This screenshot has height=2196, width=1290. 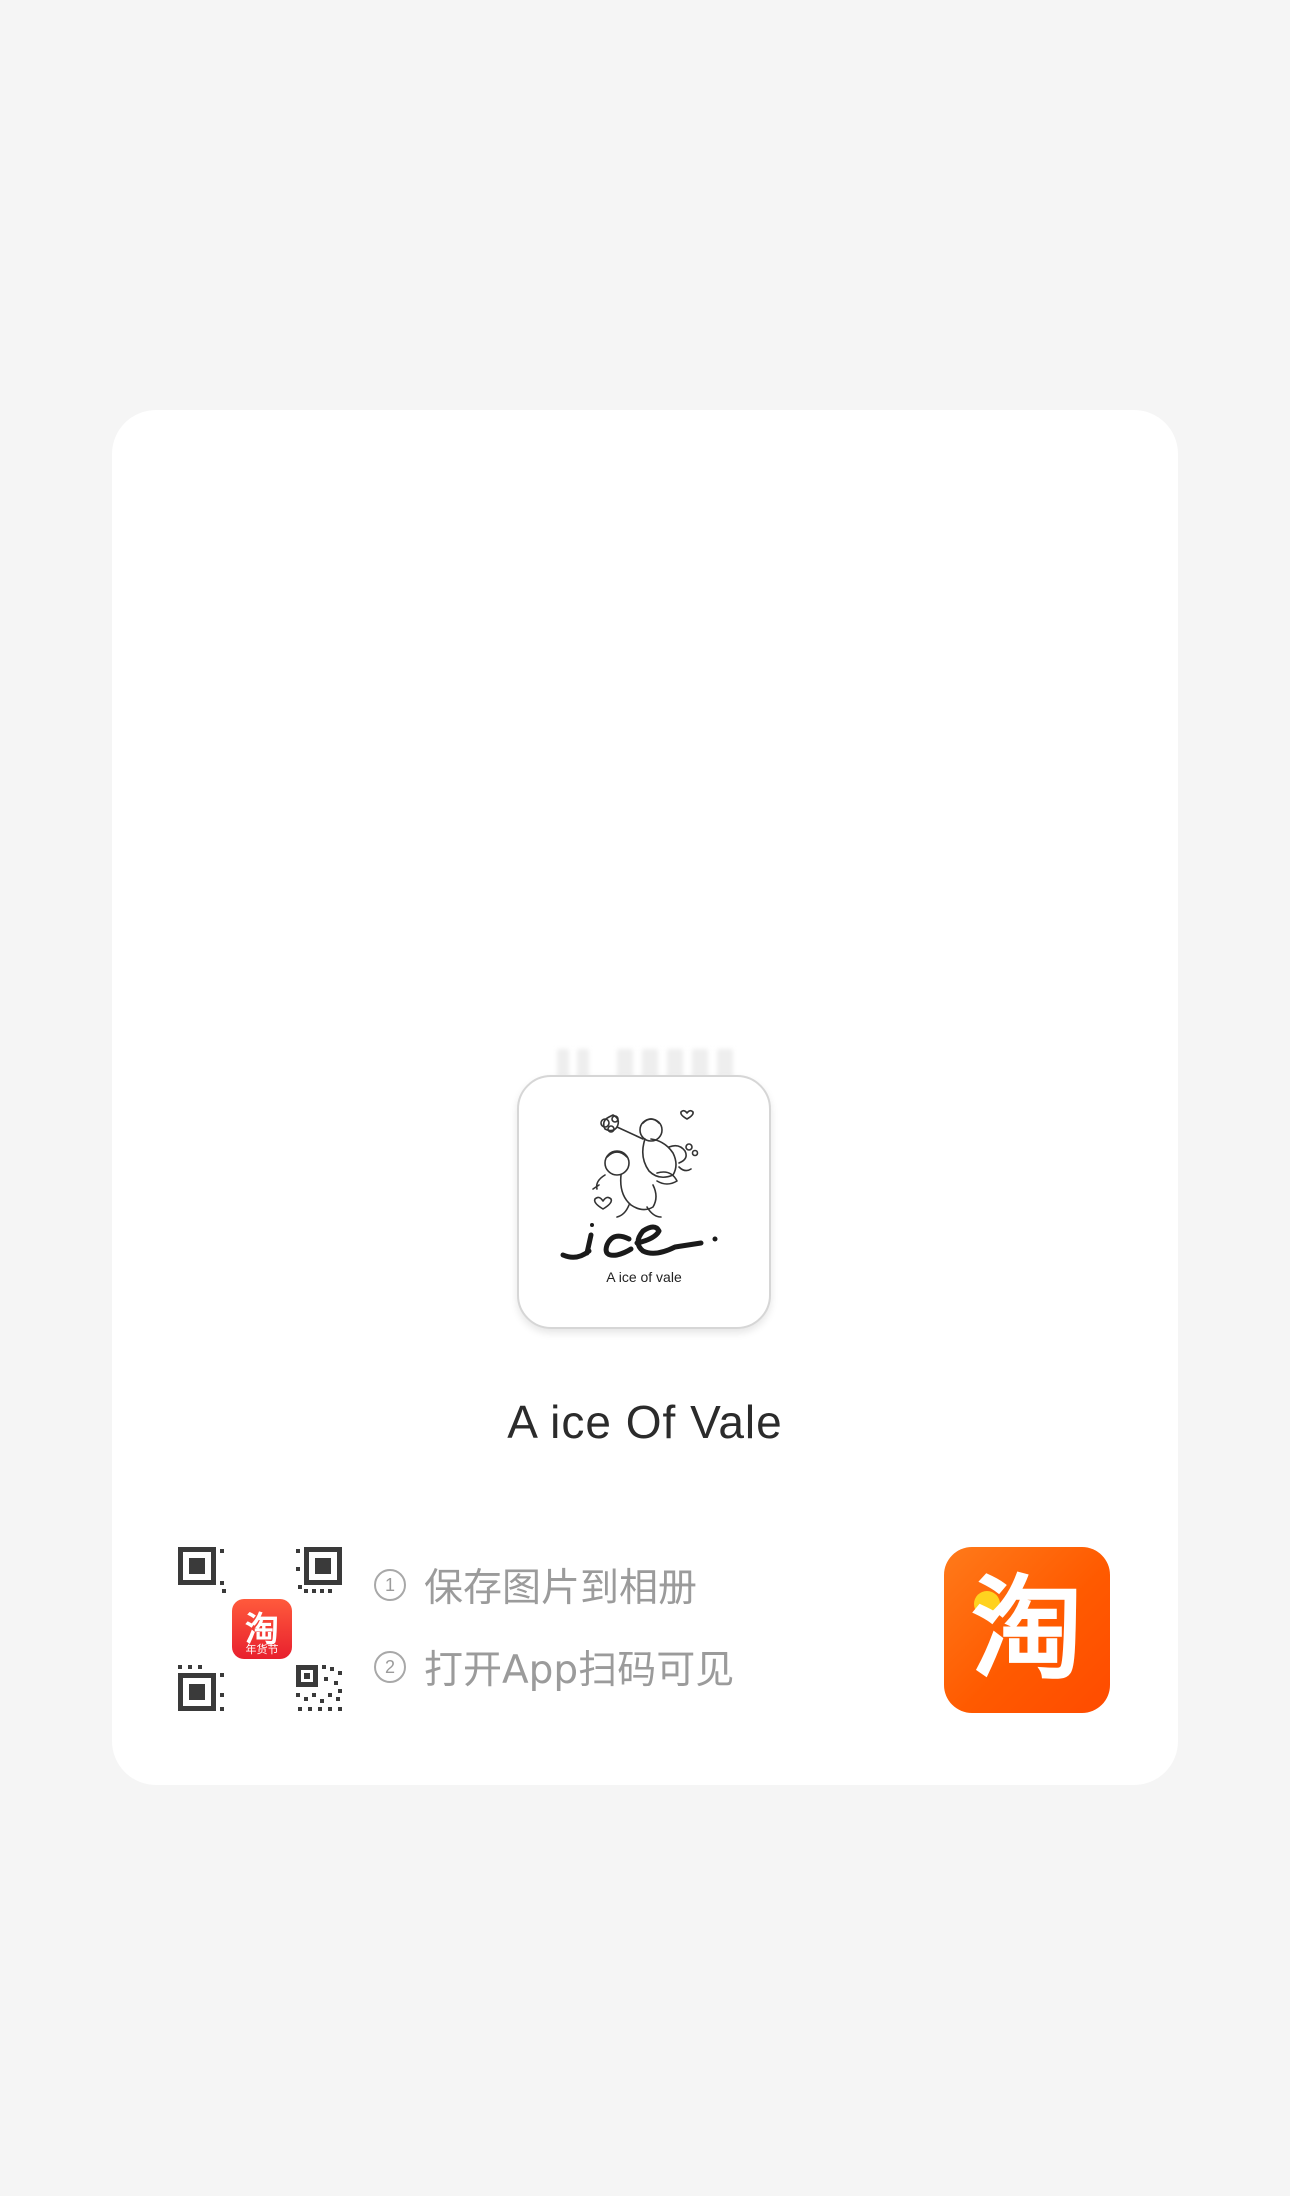 What do you see at coordinates (561, 1588) in the screenshot?
I see `step-text: 保存图片到相册` at bounding box center [561, 1588].